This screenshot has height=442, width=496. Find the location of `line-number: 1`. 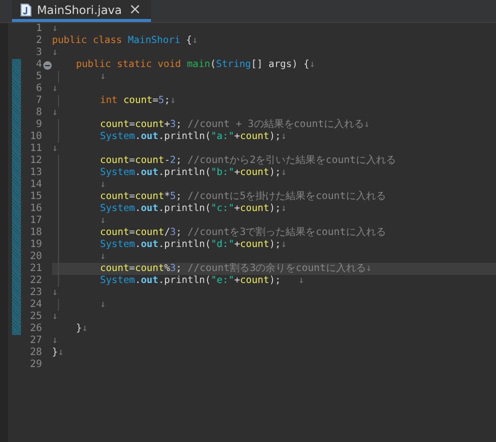

line-number: 1 is located at coordinates (38, 29).